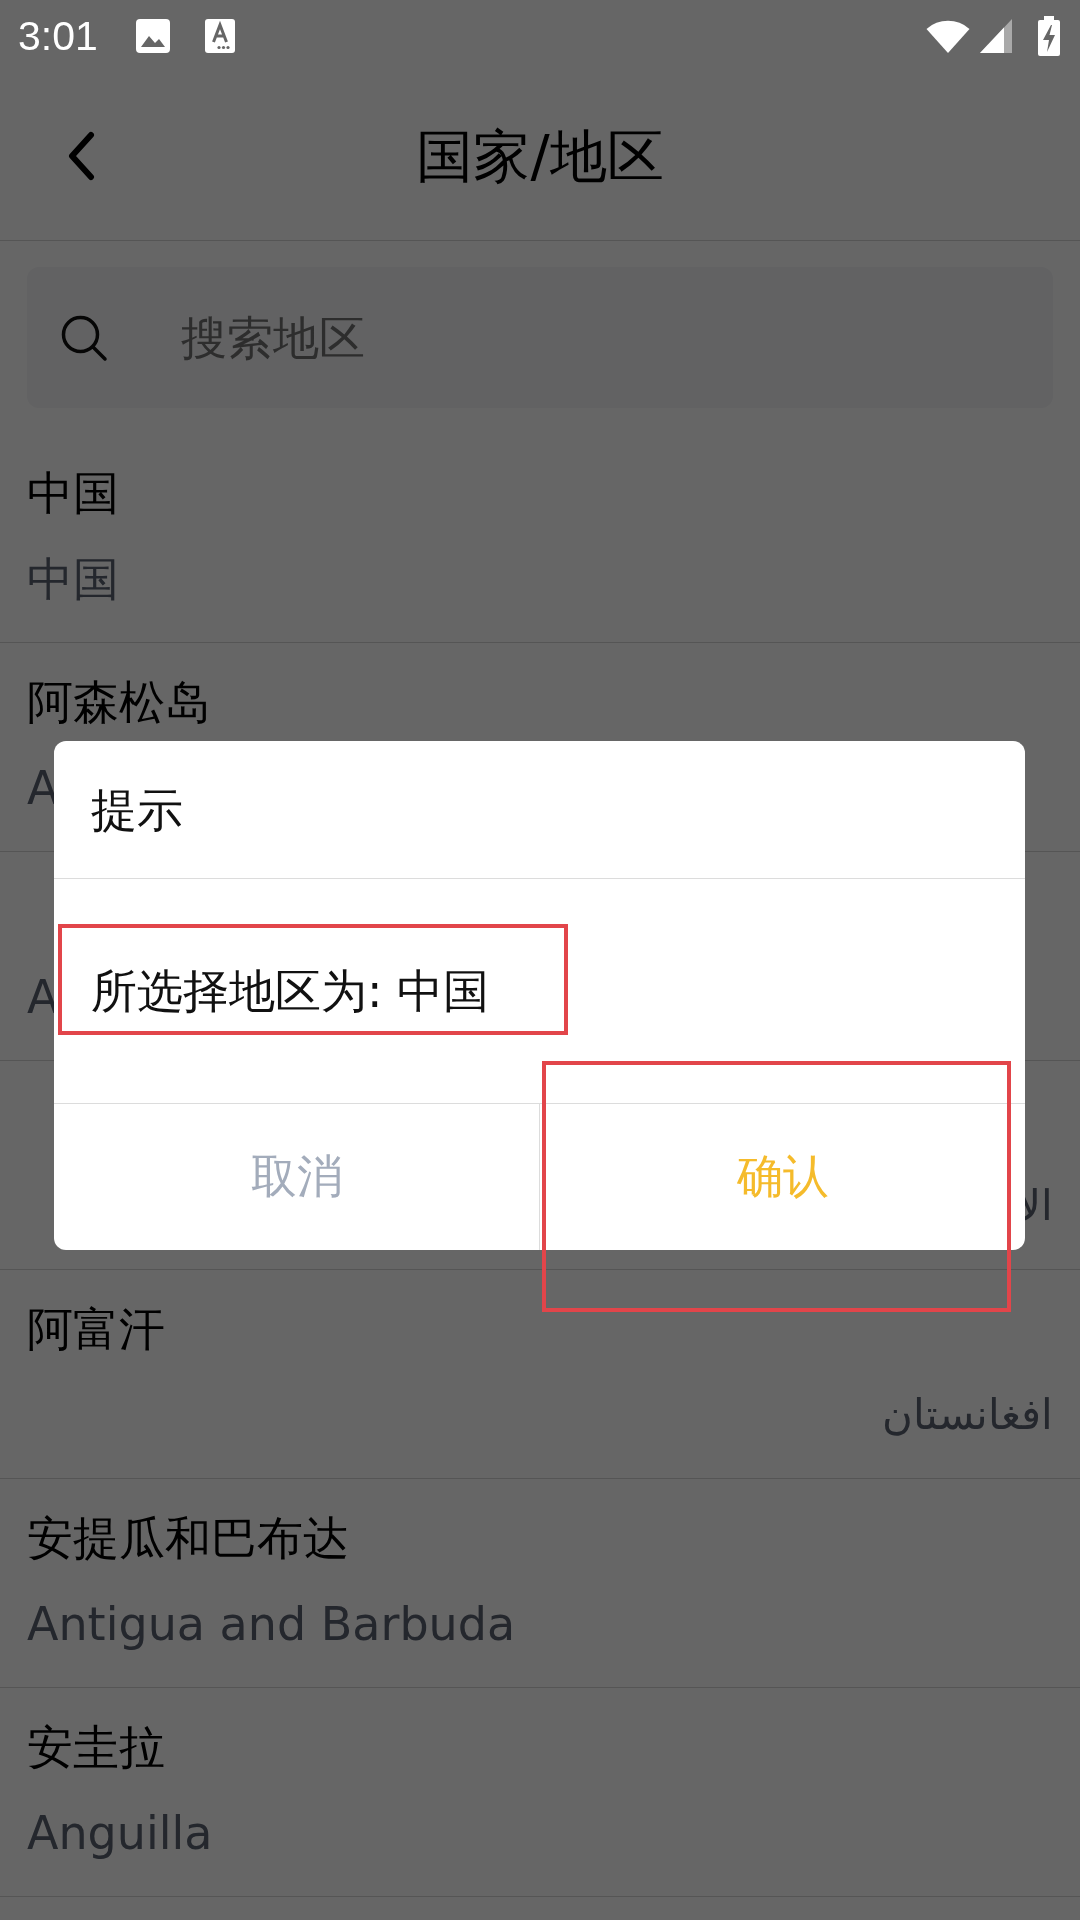 This screenshot has height=1920, width=1080. Describe the element at coordinates (96, 1747) in the screenshot. I see `country-name: 安圭拉` at that location.